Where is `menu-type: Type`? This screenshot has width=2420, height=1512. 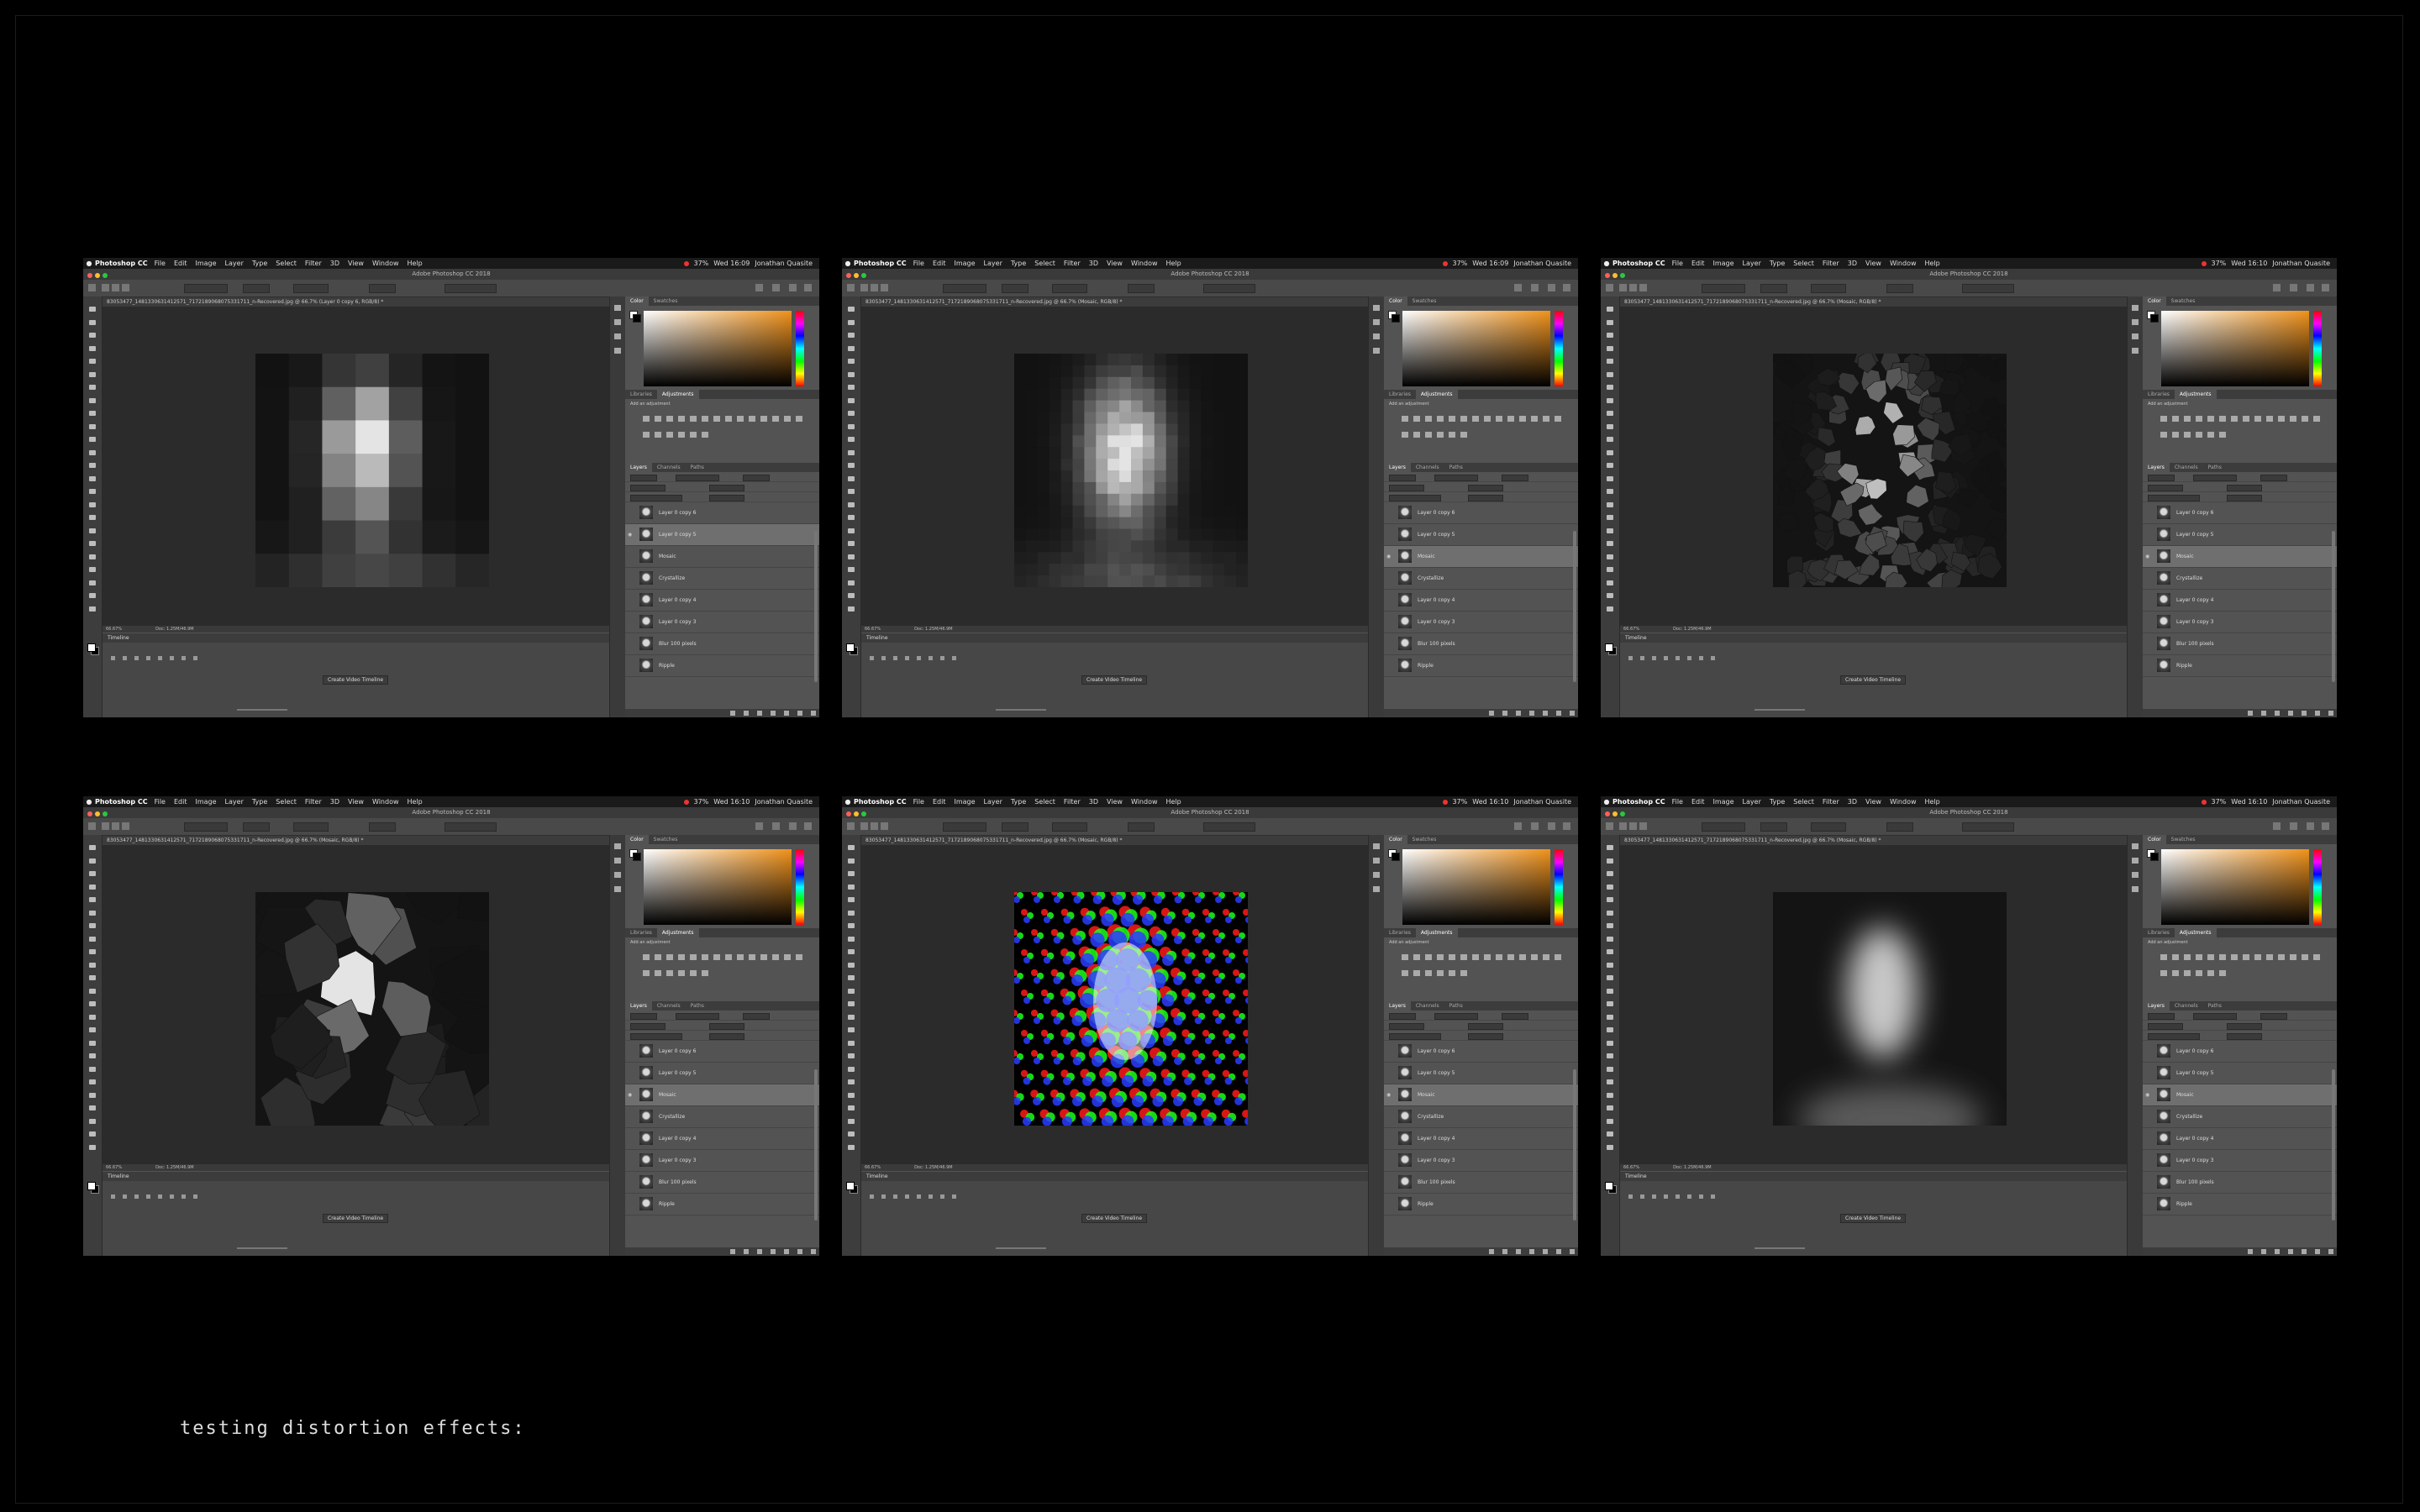 menu-type: Type is located at coordinates (1778, 802).